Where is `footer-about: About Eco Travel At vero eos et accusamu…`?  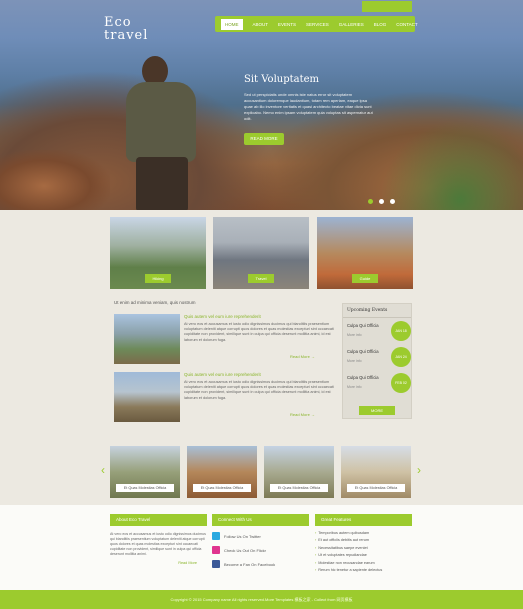 footer-about: About Eco Travel At vero eos et accusamu… is located at coordinates (158, 539).